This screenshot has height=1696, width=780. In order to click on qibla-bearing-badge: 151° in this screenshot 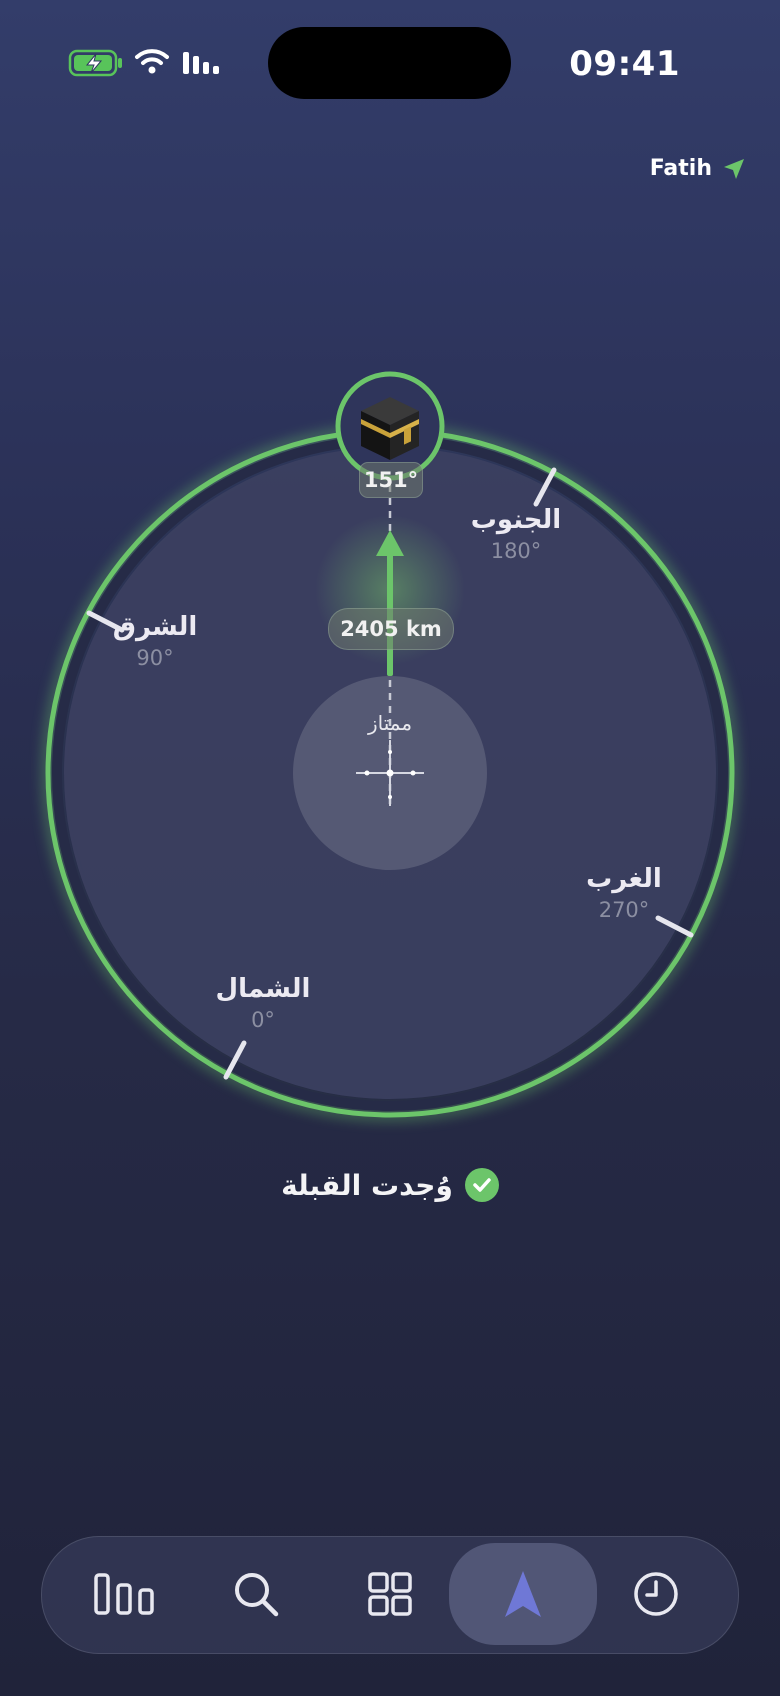, I will do `click(391, 480)`.